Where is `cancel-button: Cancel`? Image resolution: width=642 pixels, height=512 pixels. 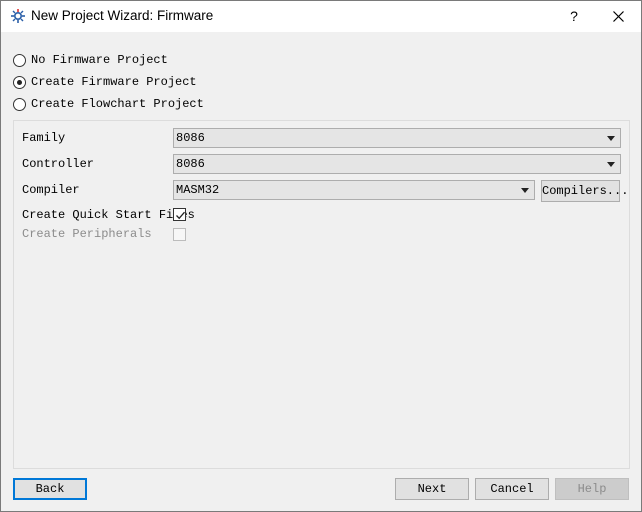
cancel-button: Cancel is located at coordinates (512, 489).